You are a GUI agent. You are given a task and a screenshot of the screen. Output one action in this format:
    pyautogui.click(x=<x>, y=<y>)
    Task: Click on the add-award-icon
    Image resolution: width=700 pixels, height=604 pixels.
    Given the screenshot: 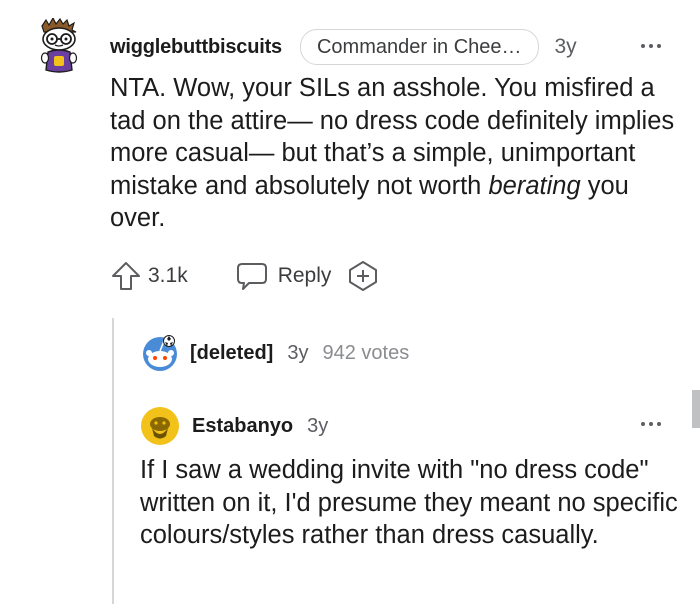 What is the action you would take?
    pyautogui.click(x=363, y=276)
    